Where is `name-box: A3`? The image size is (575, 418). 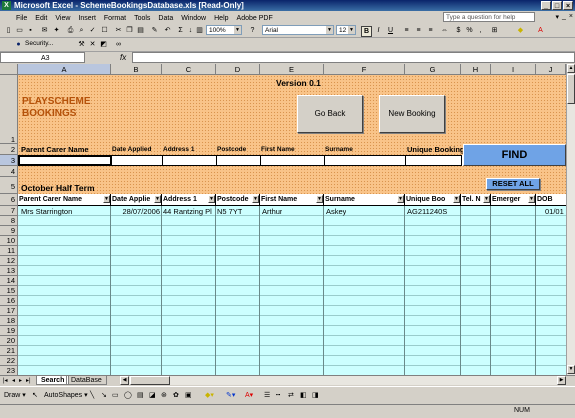 name-box: A3 is located at coordinates (42, 57).